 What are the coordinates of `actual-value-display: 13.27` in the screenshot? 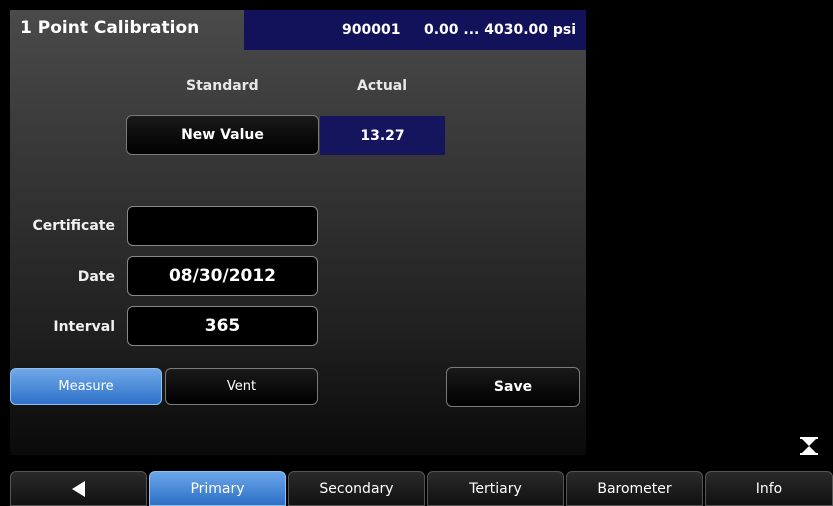 It's located at (382, 135).